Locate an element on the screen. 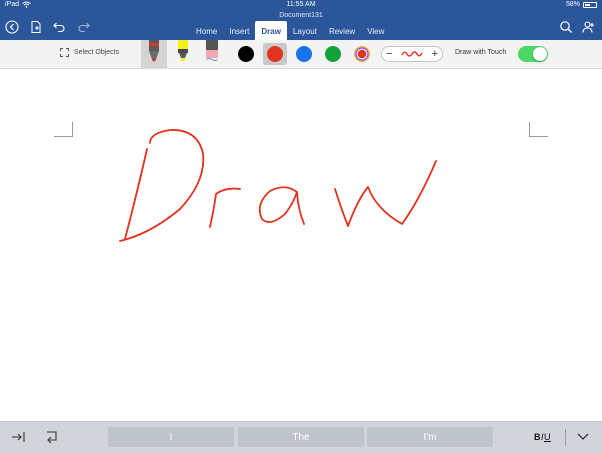 The image size is (602, 453). document-title: Document131 is located at coordinates (301, 15).